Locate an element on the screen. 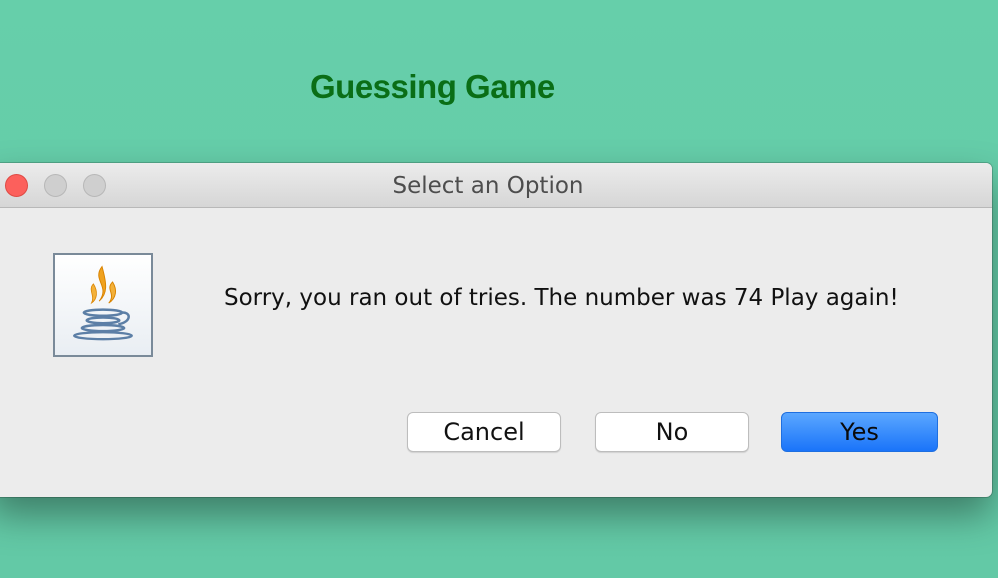 This screenshot has width=998, height=578. java-coffee-cup-icon is located at coordinates (103, 305).